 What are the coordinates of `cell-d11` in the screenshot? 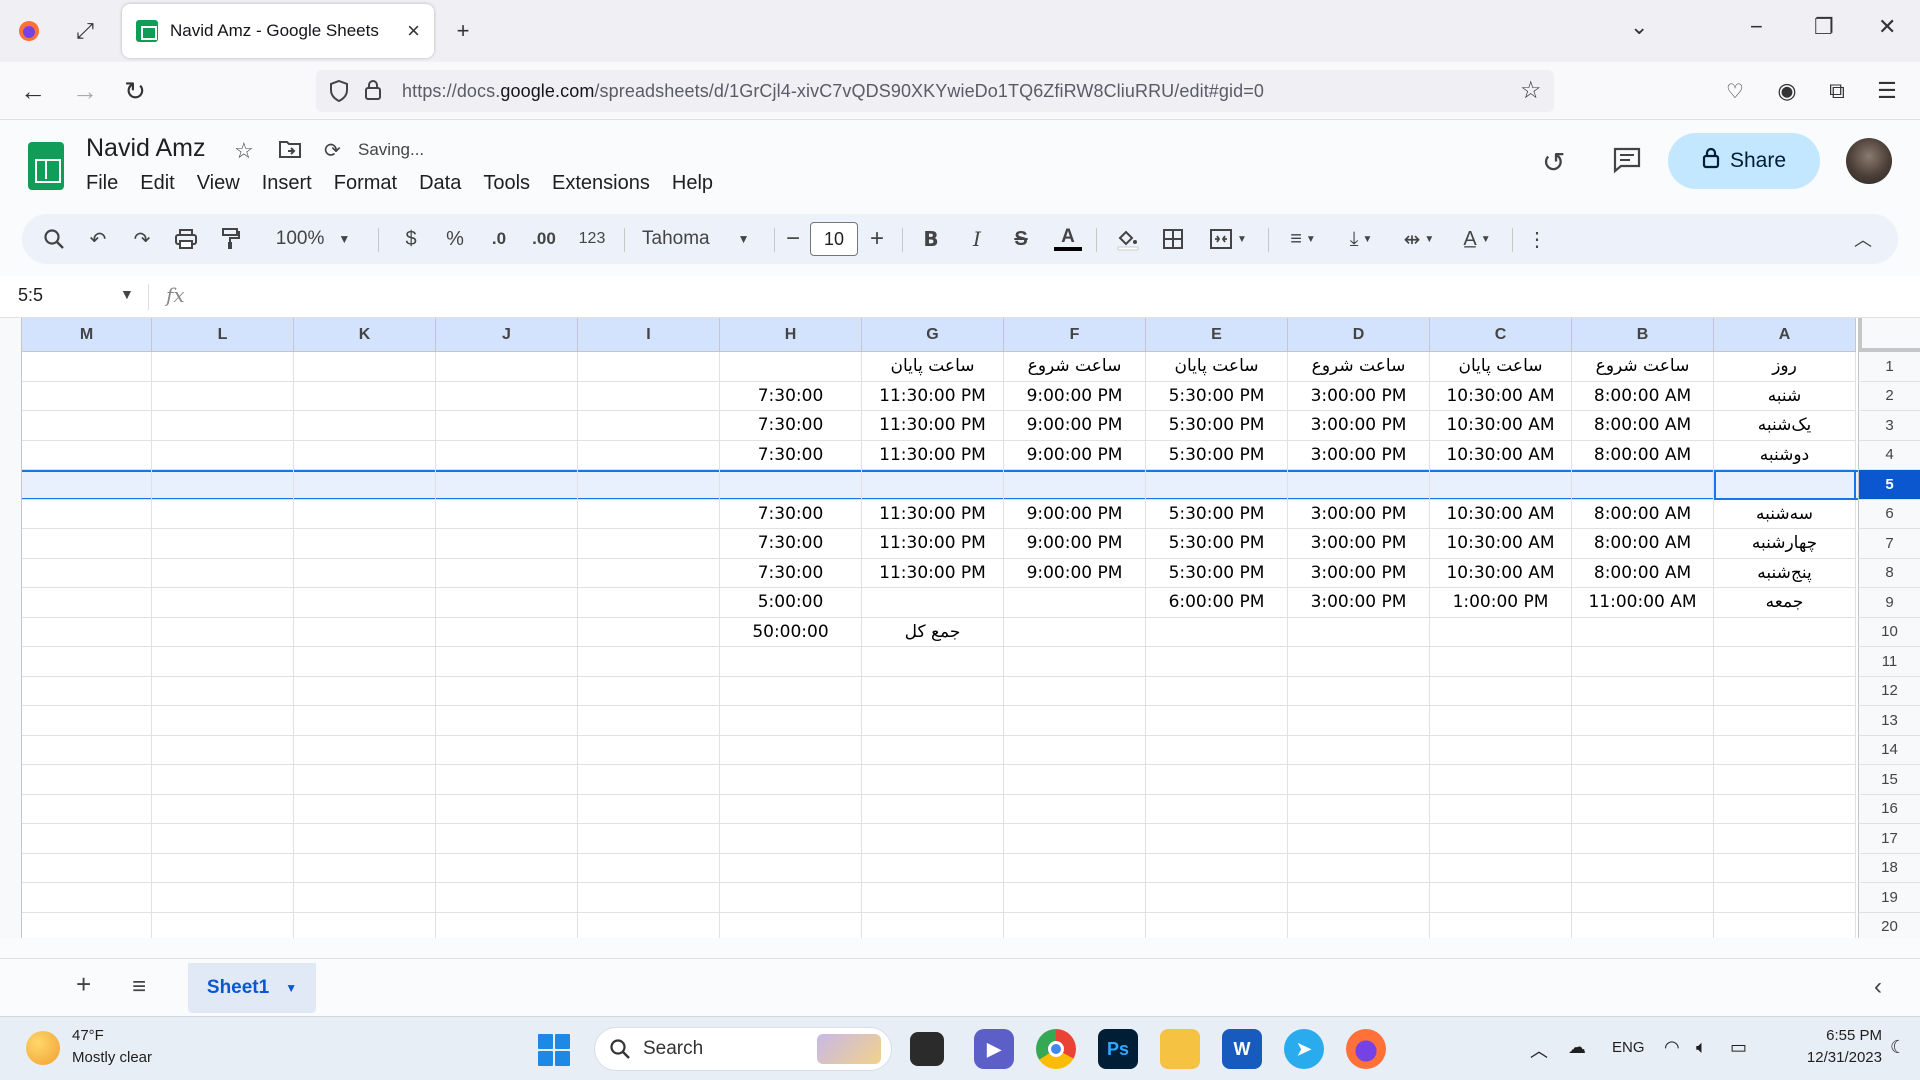 It's located at (1359, 662).